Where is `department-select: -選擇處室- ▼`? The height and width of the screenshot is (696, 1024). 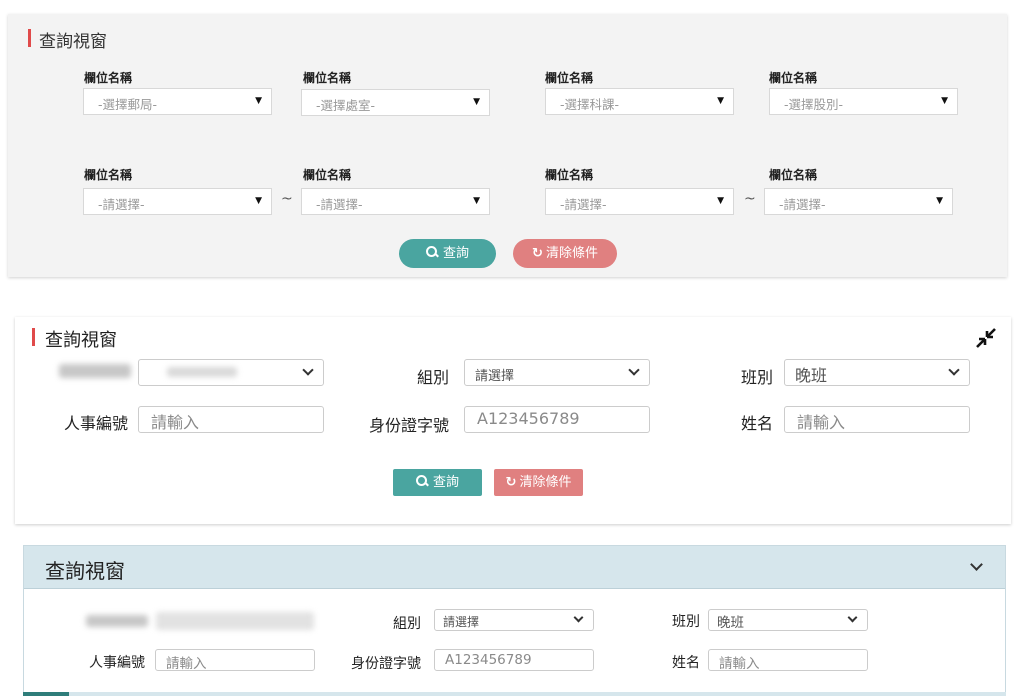
department-select: -選擇處室- ▼ is located at coordinates (395, 102).